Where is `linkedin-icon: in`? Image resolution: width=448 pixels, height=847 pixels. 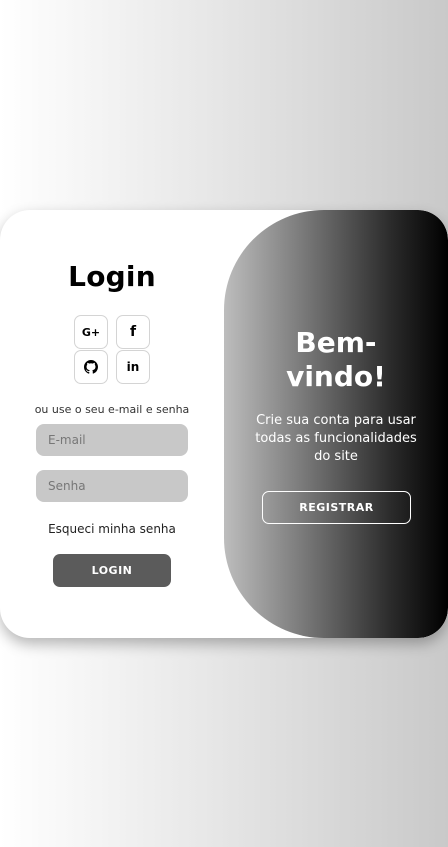 linkedin-icon: in is located at coordinates (133, 367).